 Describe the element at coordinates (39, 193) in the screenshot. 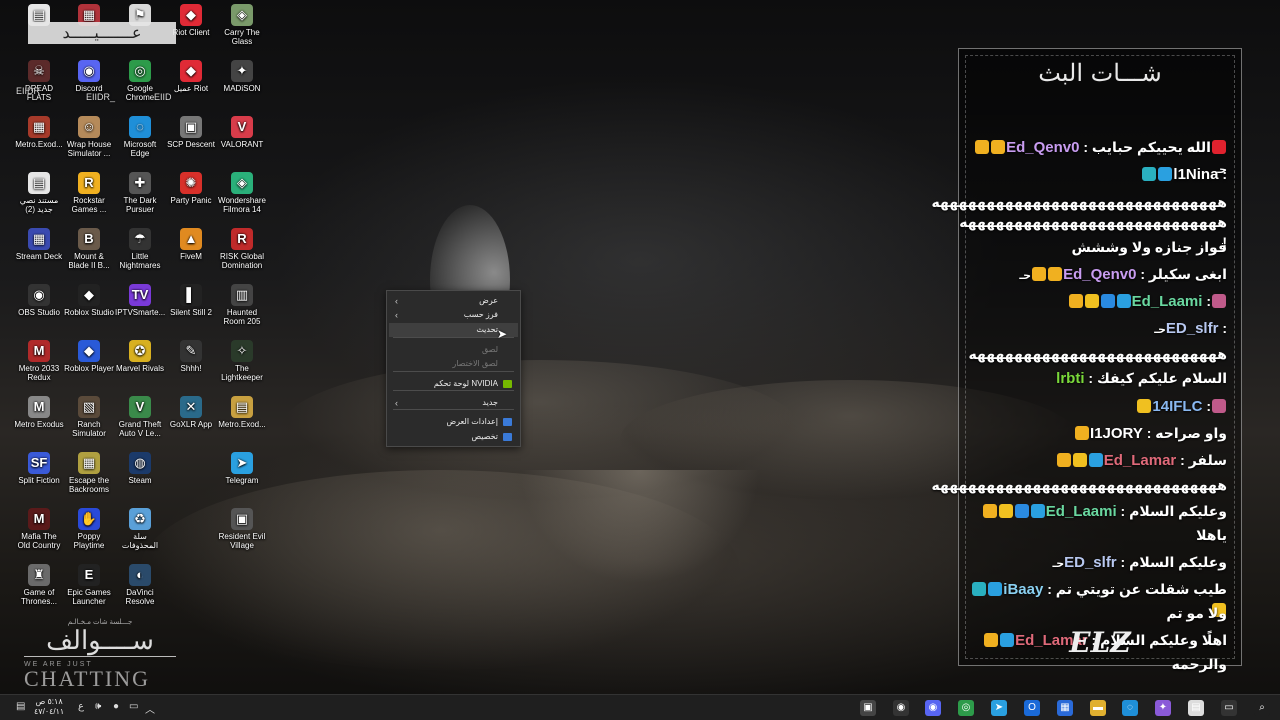

I see `desktop-icon: ▤ مستند نصي جديد (2)` at that location.